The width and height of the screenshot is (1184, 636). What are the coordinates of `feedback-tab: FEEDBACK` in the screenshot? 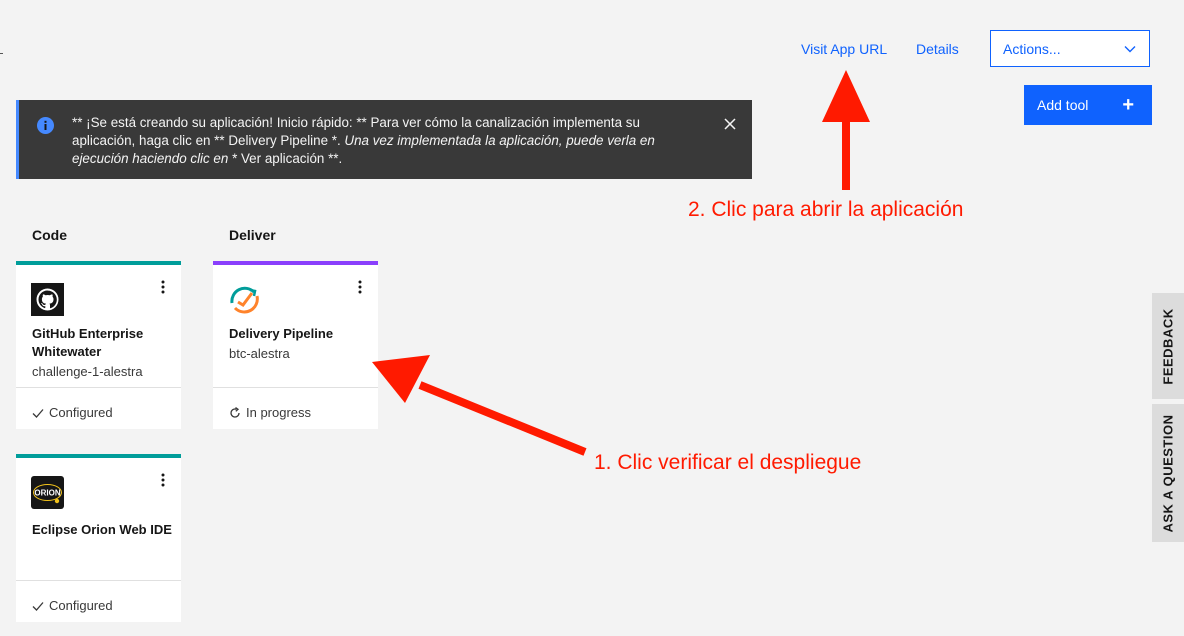 It's located at (1168, 346).